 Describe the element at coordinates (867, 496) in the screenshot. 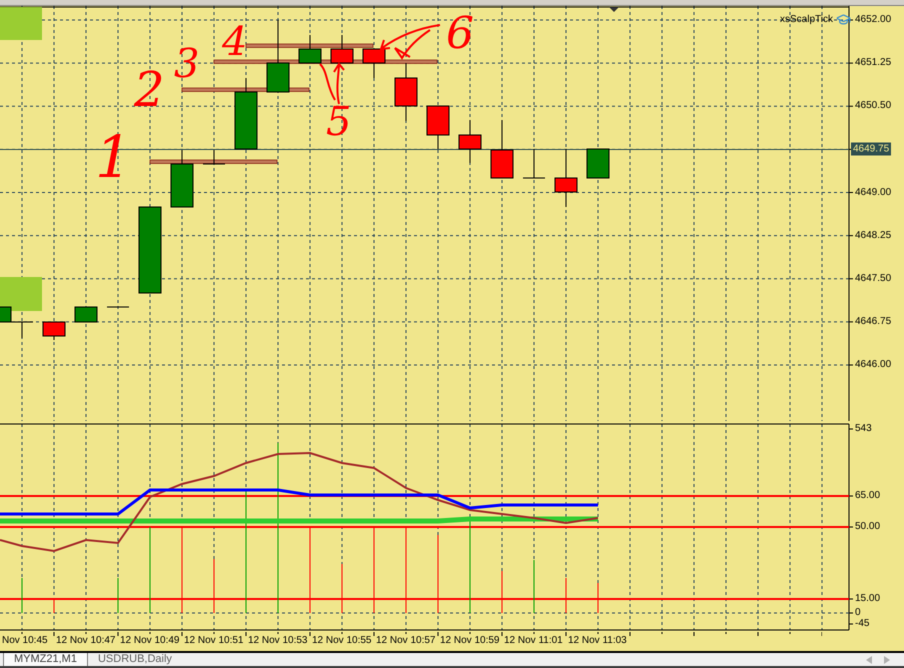

I see `indicator-tick-label: 65.00` at that location.